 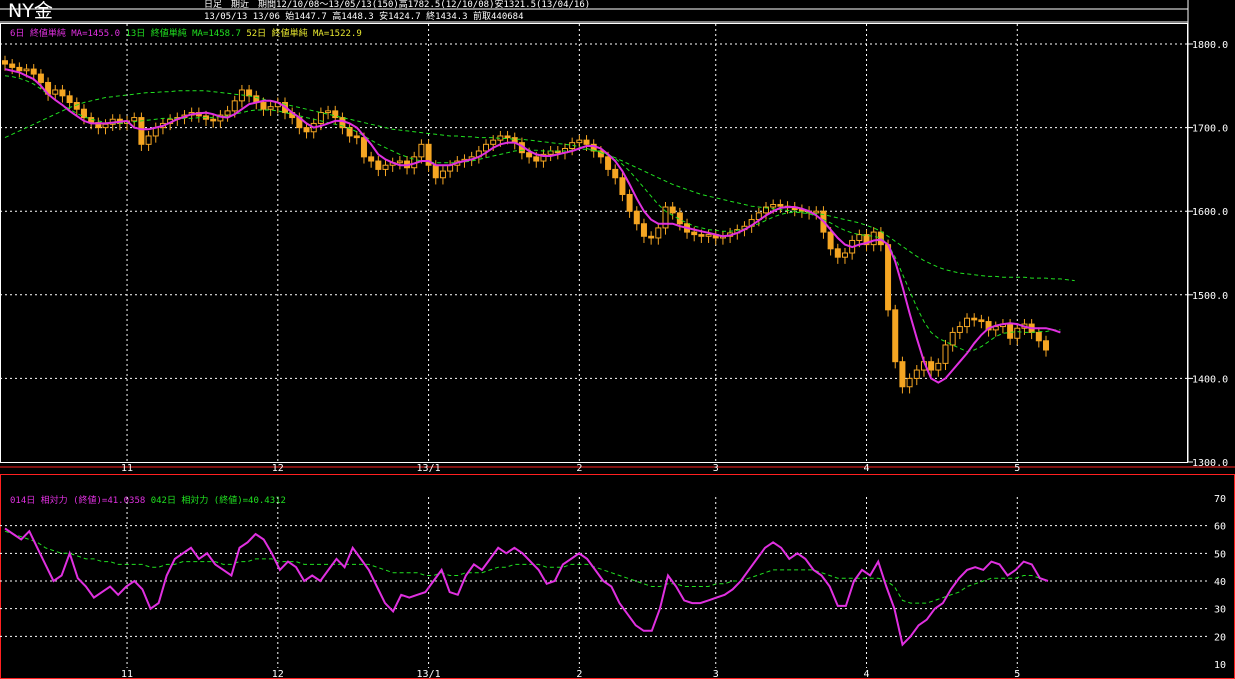 What do you see at coordinates (1220, 637) in the screenshot?
I see `rsi-tick-label: 20` at bounding box center [1220, 637].